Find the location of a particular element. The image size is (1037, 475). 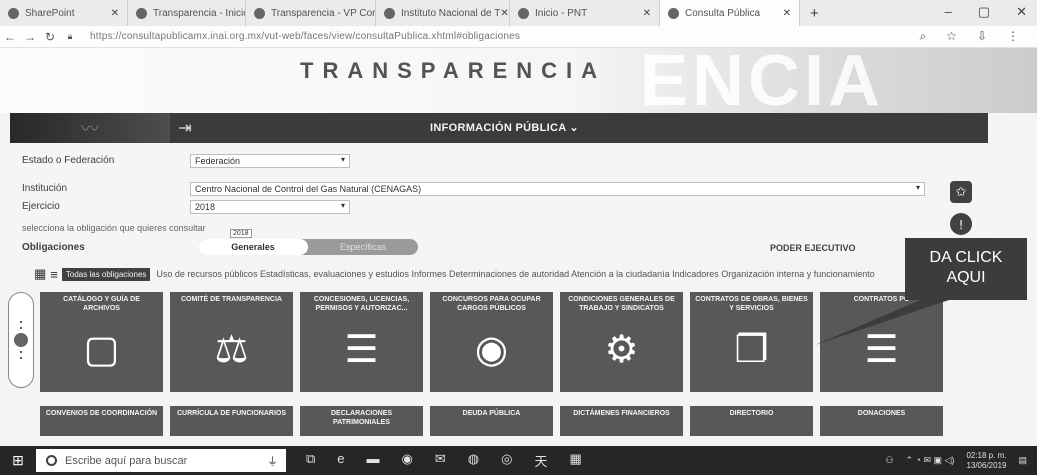

tile-deuda-publica: DEUDA PÚBLICA is located at coordinates (491, 421).